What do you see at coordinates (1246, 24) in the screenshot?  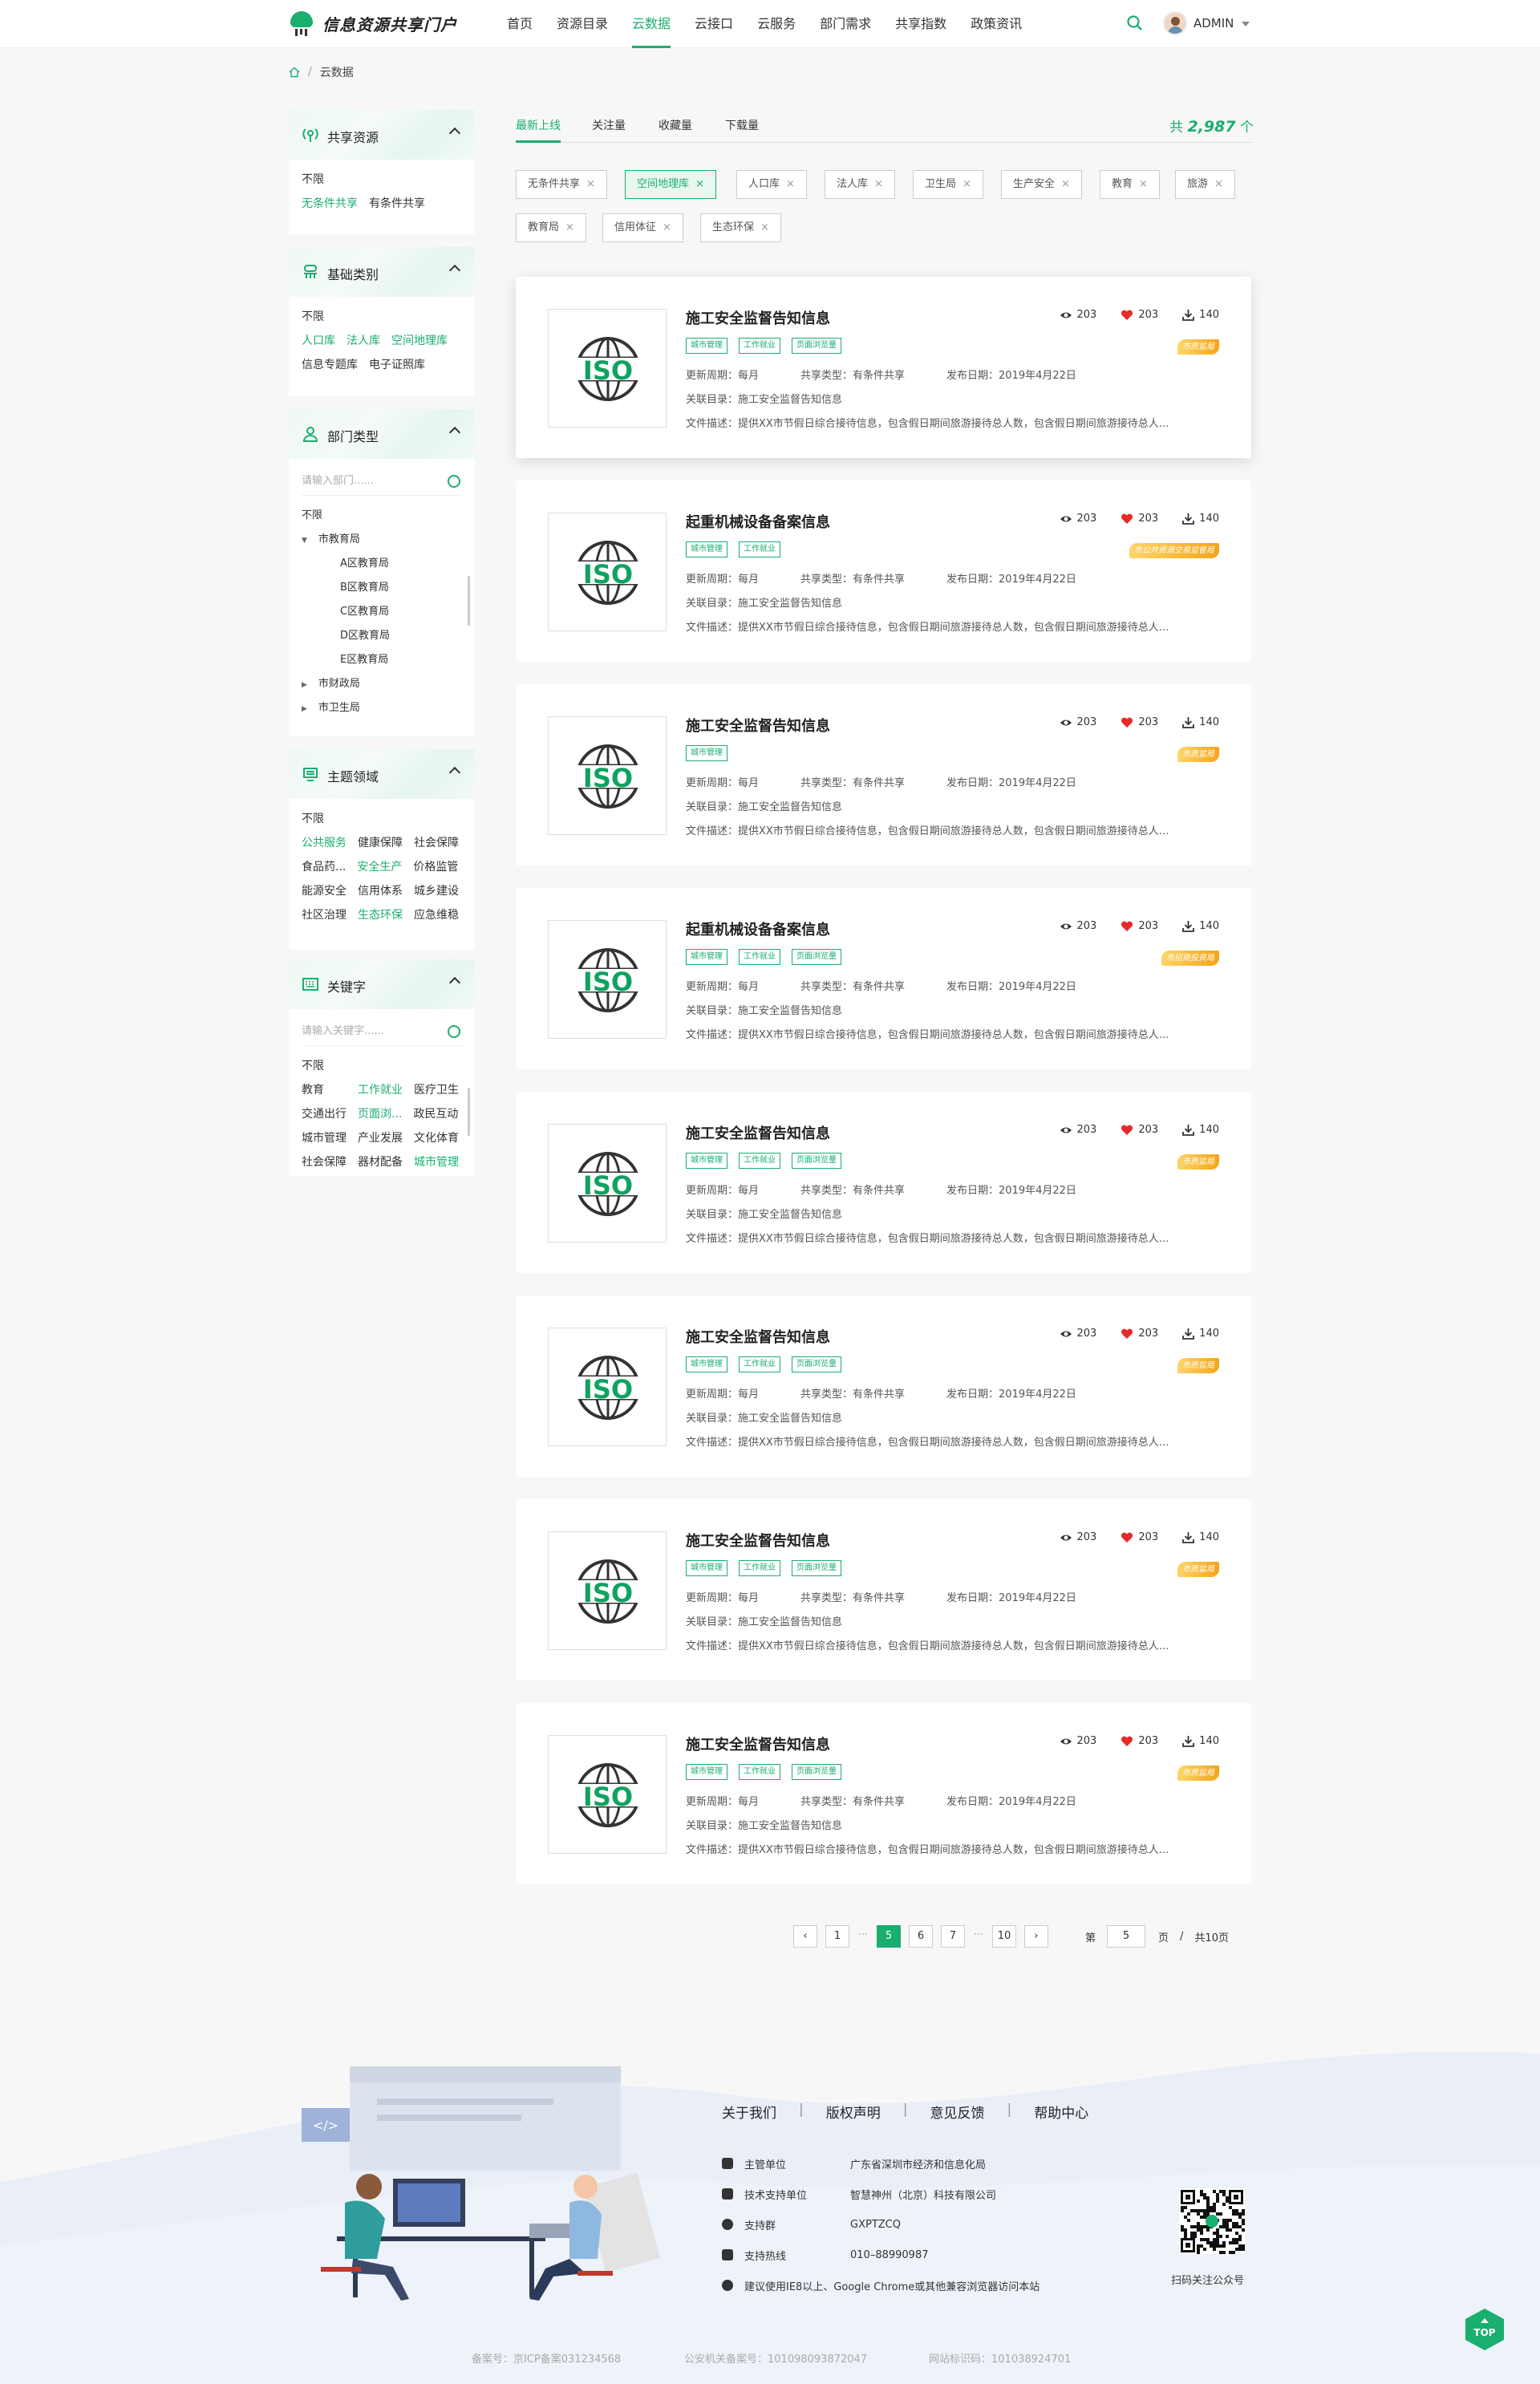 I see `chevron-down-icon` at bounding box center [1246, 24].